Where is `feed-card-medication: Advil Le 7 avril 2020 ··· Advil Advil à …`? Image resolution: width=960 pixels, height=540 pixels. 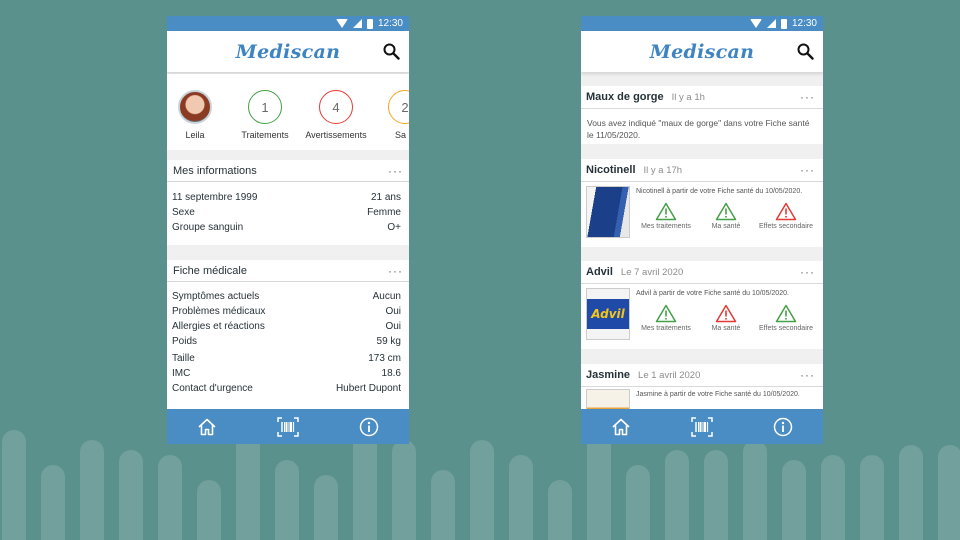
feed-card-medication: Advil Le 7 avril 2020 ··· Advil Advil à … is located at coordinates (702, 305).